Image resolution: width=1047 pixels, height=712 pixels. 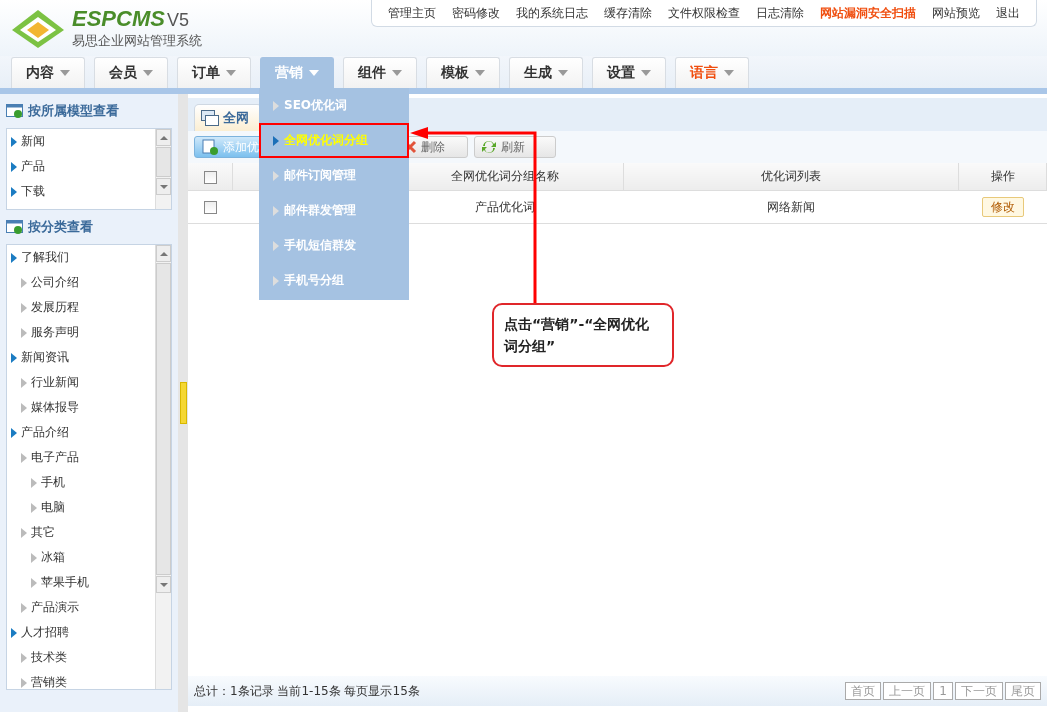 What do you see at coordinates (1008, 13) in the screenshot?
I see `top-link: 退出` at bounding box center [1008, 13].